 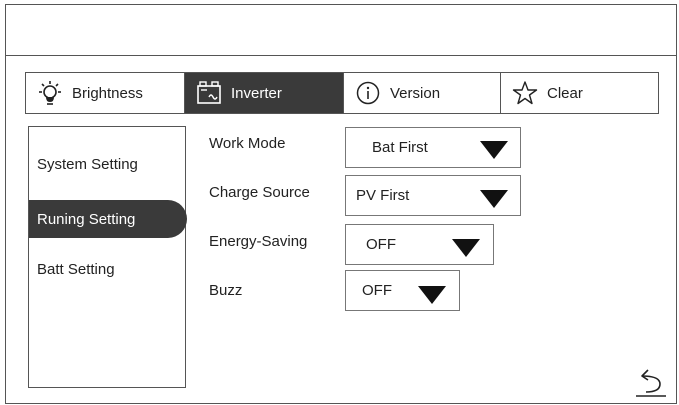 I want to click on header-divider, so click(x=341, y=55).